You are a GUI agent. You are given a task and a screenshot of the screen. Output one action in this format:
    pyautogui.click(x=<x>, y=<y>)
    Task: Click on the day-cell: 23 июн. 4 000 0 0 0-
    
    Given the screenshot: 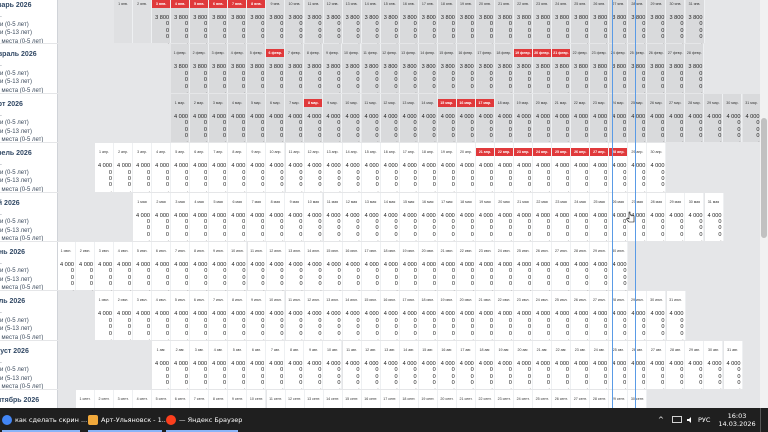 What is the action you would take?
    pyautogui.click(x=486, y=266)
    